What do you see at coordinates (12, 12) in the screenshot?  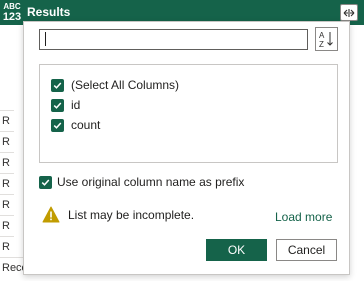 I see `any-type-icon: ABC 123` at bounding box center [12, 12].